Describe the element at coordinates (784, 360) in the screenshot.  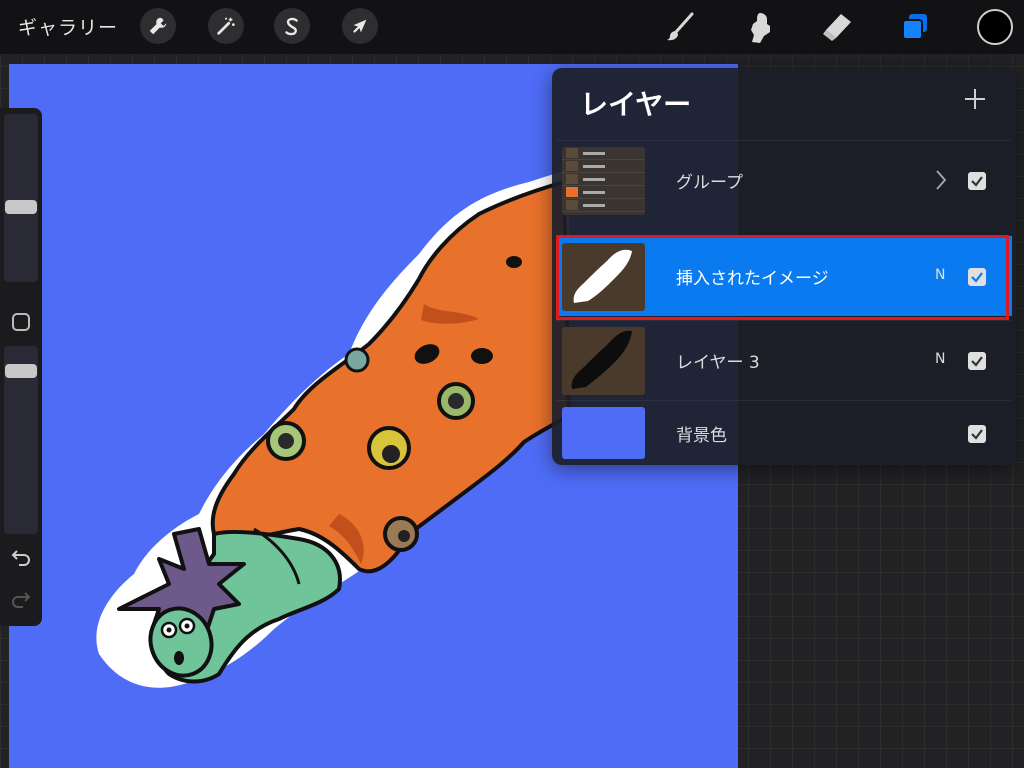
I see `layer-row-layer-3: レイヤー 3 N` at that location.